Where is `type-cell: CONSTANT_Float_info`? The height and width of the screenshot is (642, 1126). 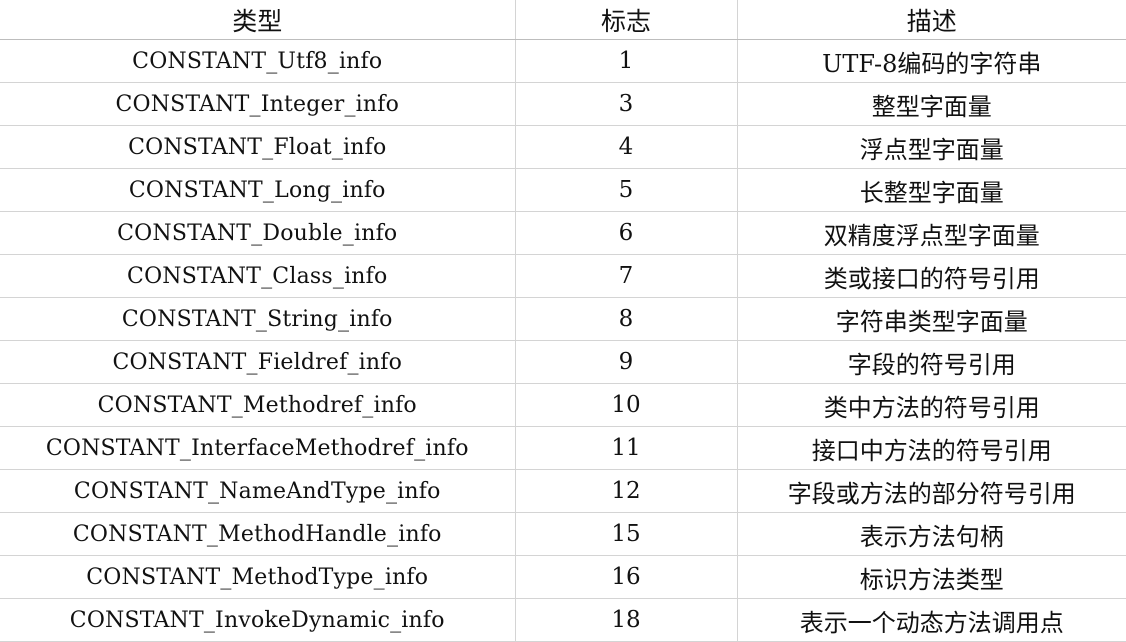
type-cell: CONSTANT_Float_info is located at coordinates (257, 147).